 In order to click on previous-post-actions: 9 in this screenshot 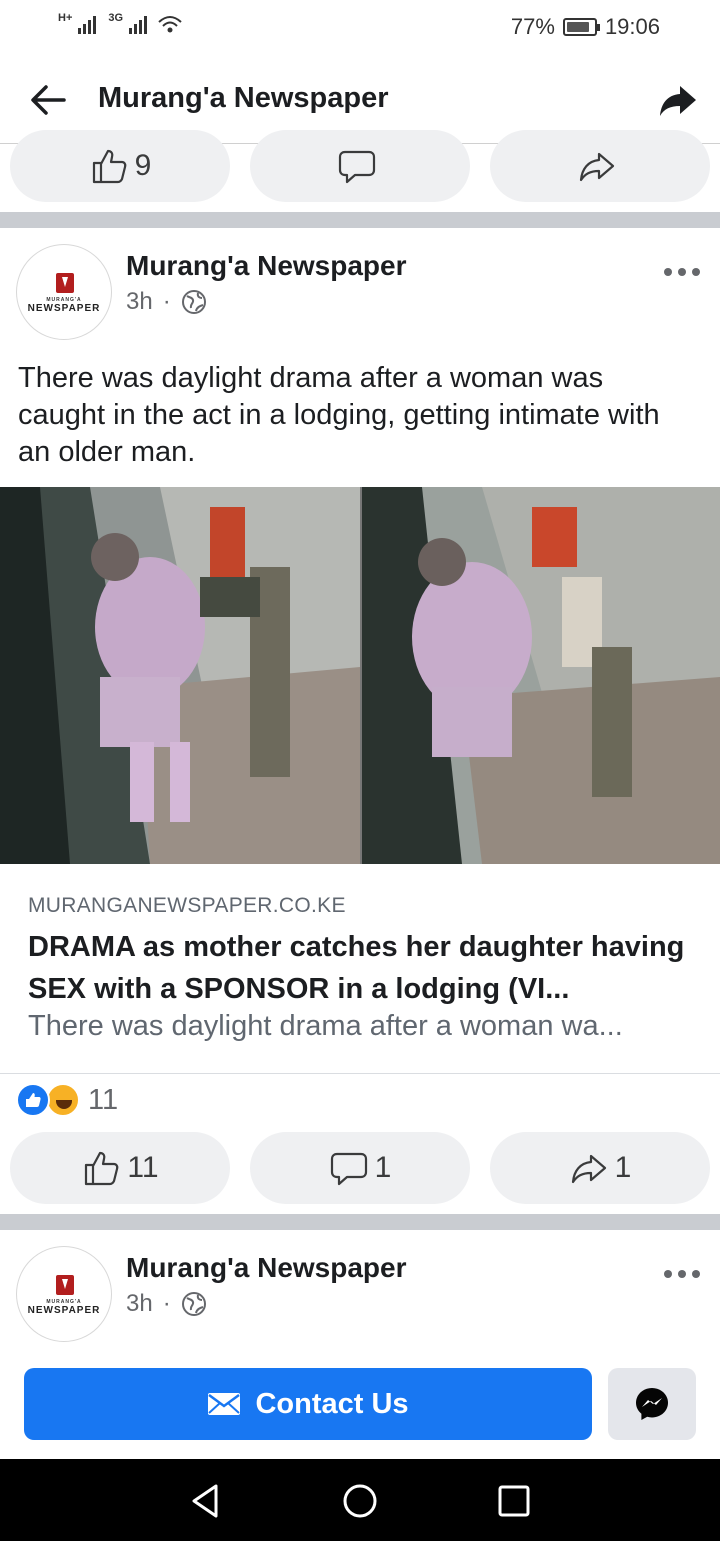, I will do `click(360, 166)`.